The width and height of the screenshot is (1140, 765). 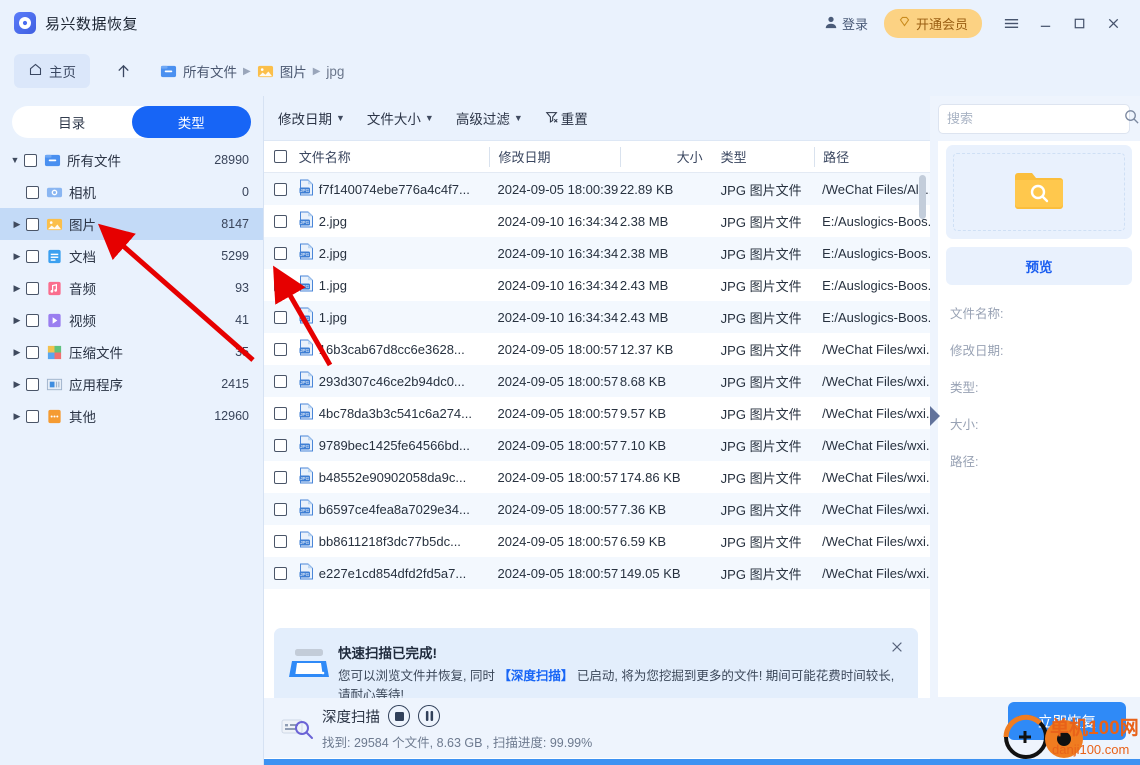 What do you see at coordinates (282, 71) in the screenshot?
I see `breadcrumb-item-images: 图片` at bounding box center [282, 71].